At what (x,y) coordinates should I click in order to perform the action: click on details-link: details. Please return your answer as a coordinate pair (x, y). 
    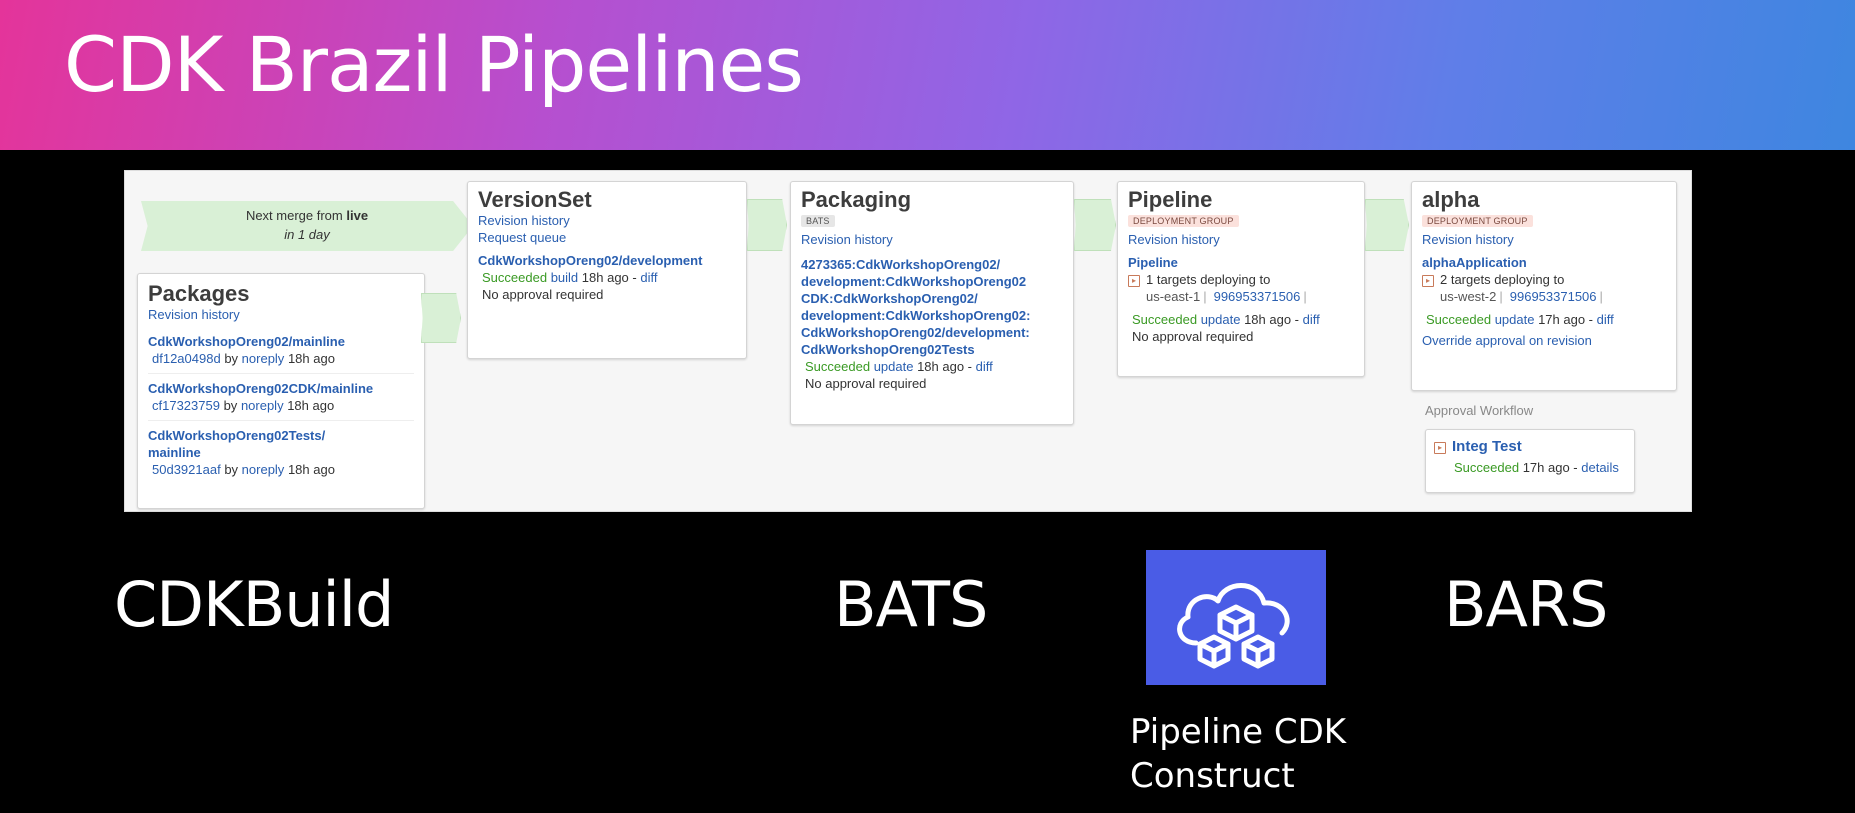
    Looking at the image, I should click on (1600, 467).